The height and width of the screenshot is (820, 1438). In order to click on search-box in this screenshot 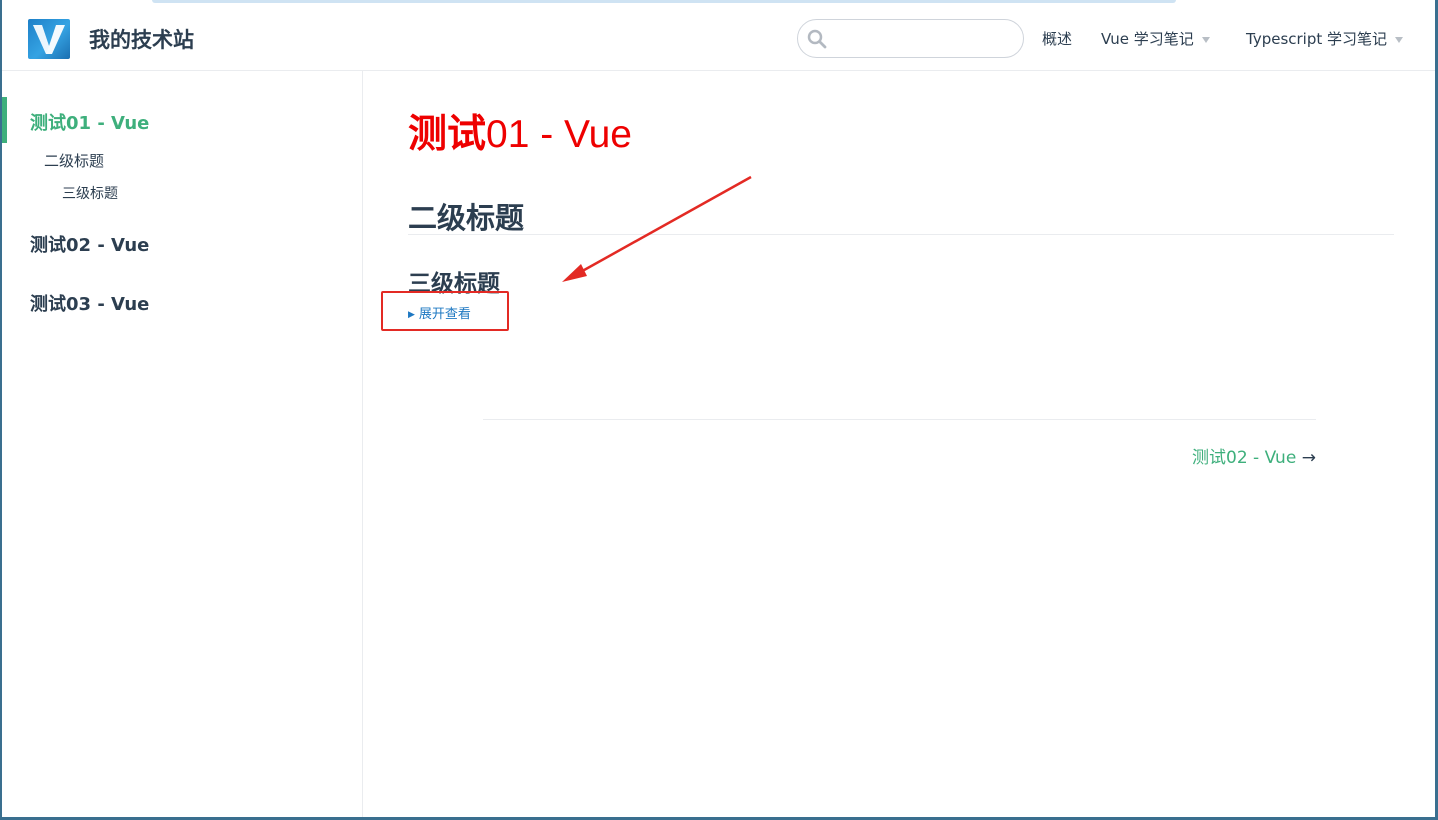, I will do `click(910, 38)`.